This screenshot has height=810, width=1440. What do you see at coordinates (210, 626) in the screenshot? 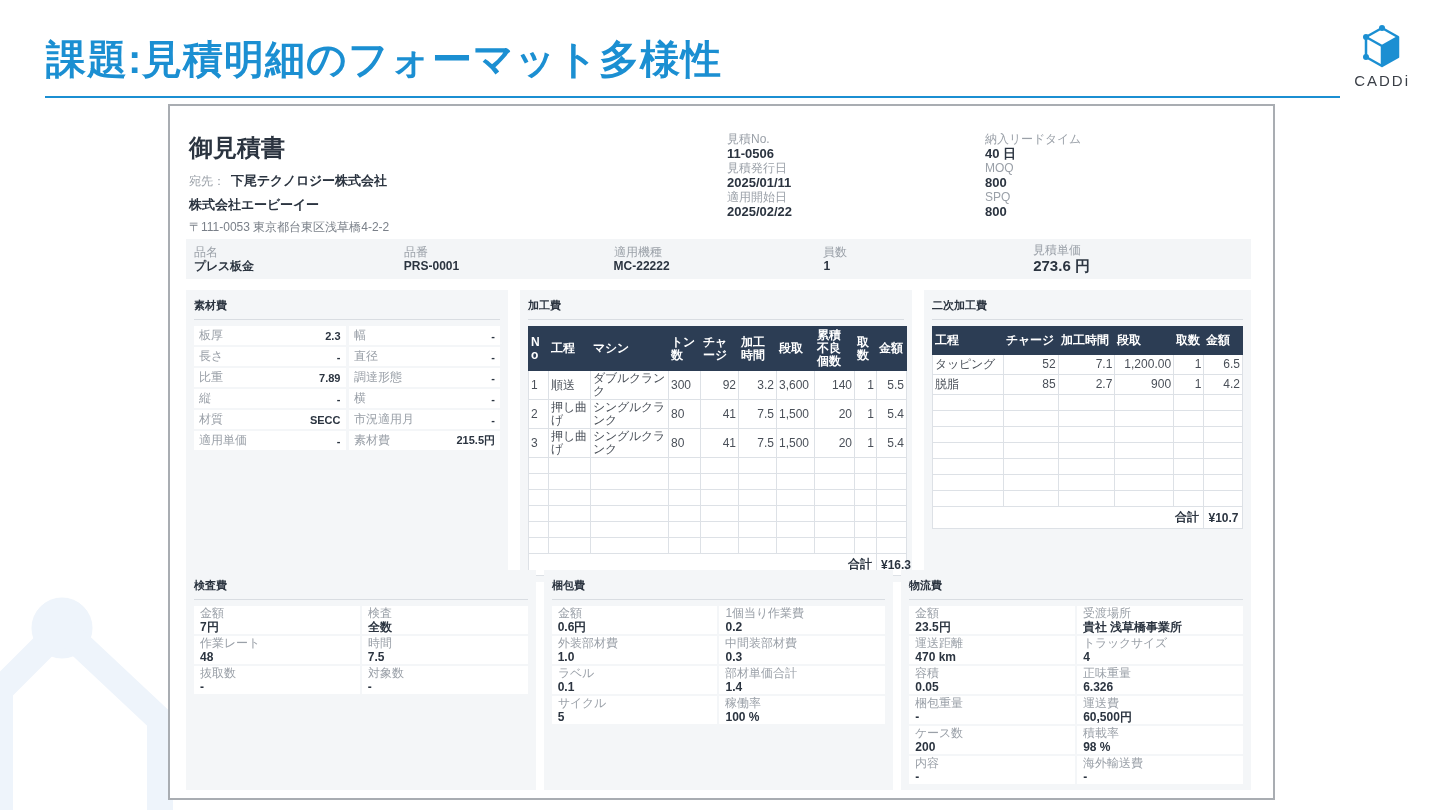
I see `field-value: 7円` at bounding box center [210, 626].